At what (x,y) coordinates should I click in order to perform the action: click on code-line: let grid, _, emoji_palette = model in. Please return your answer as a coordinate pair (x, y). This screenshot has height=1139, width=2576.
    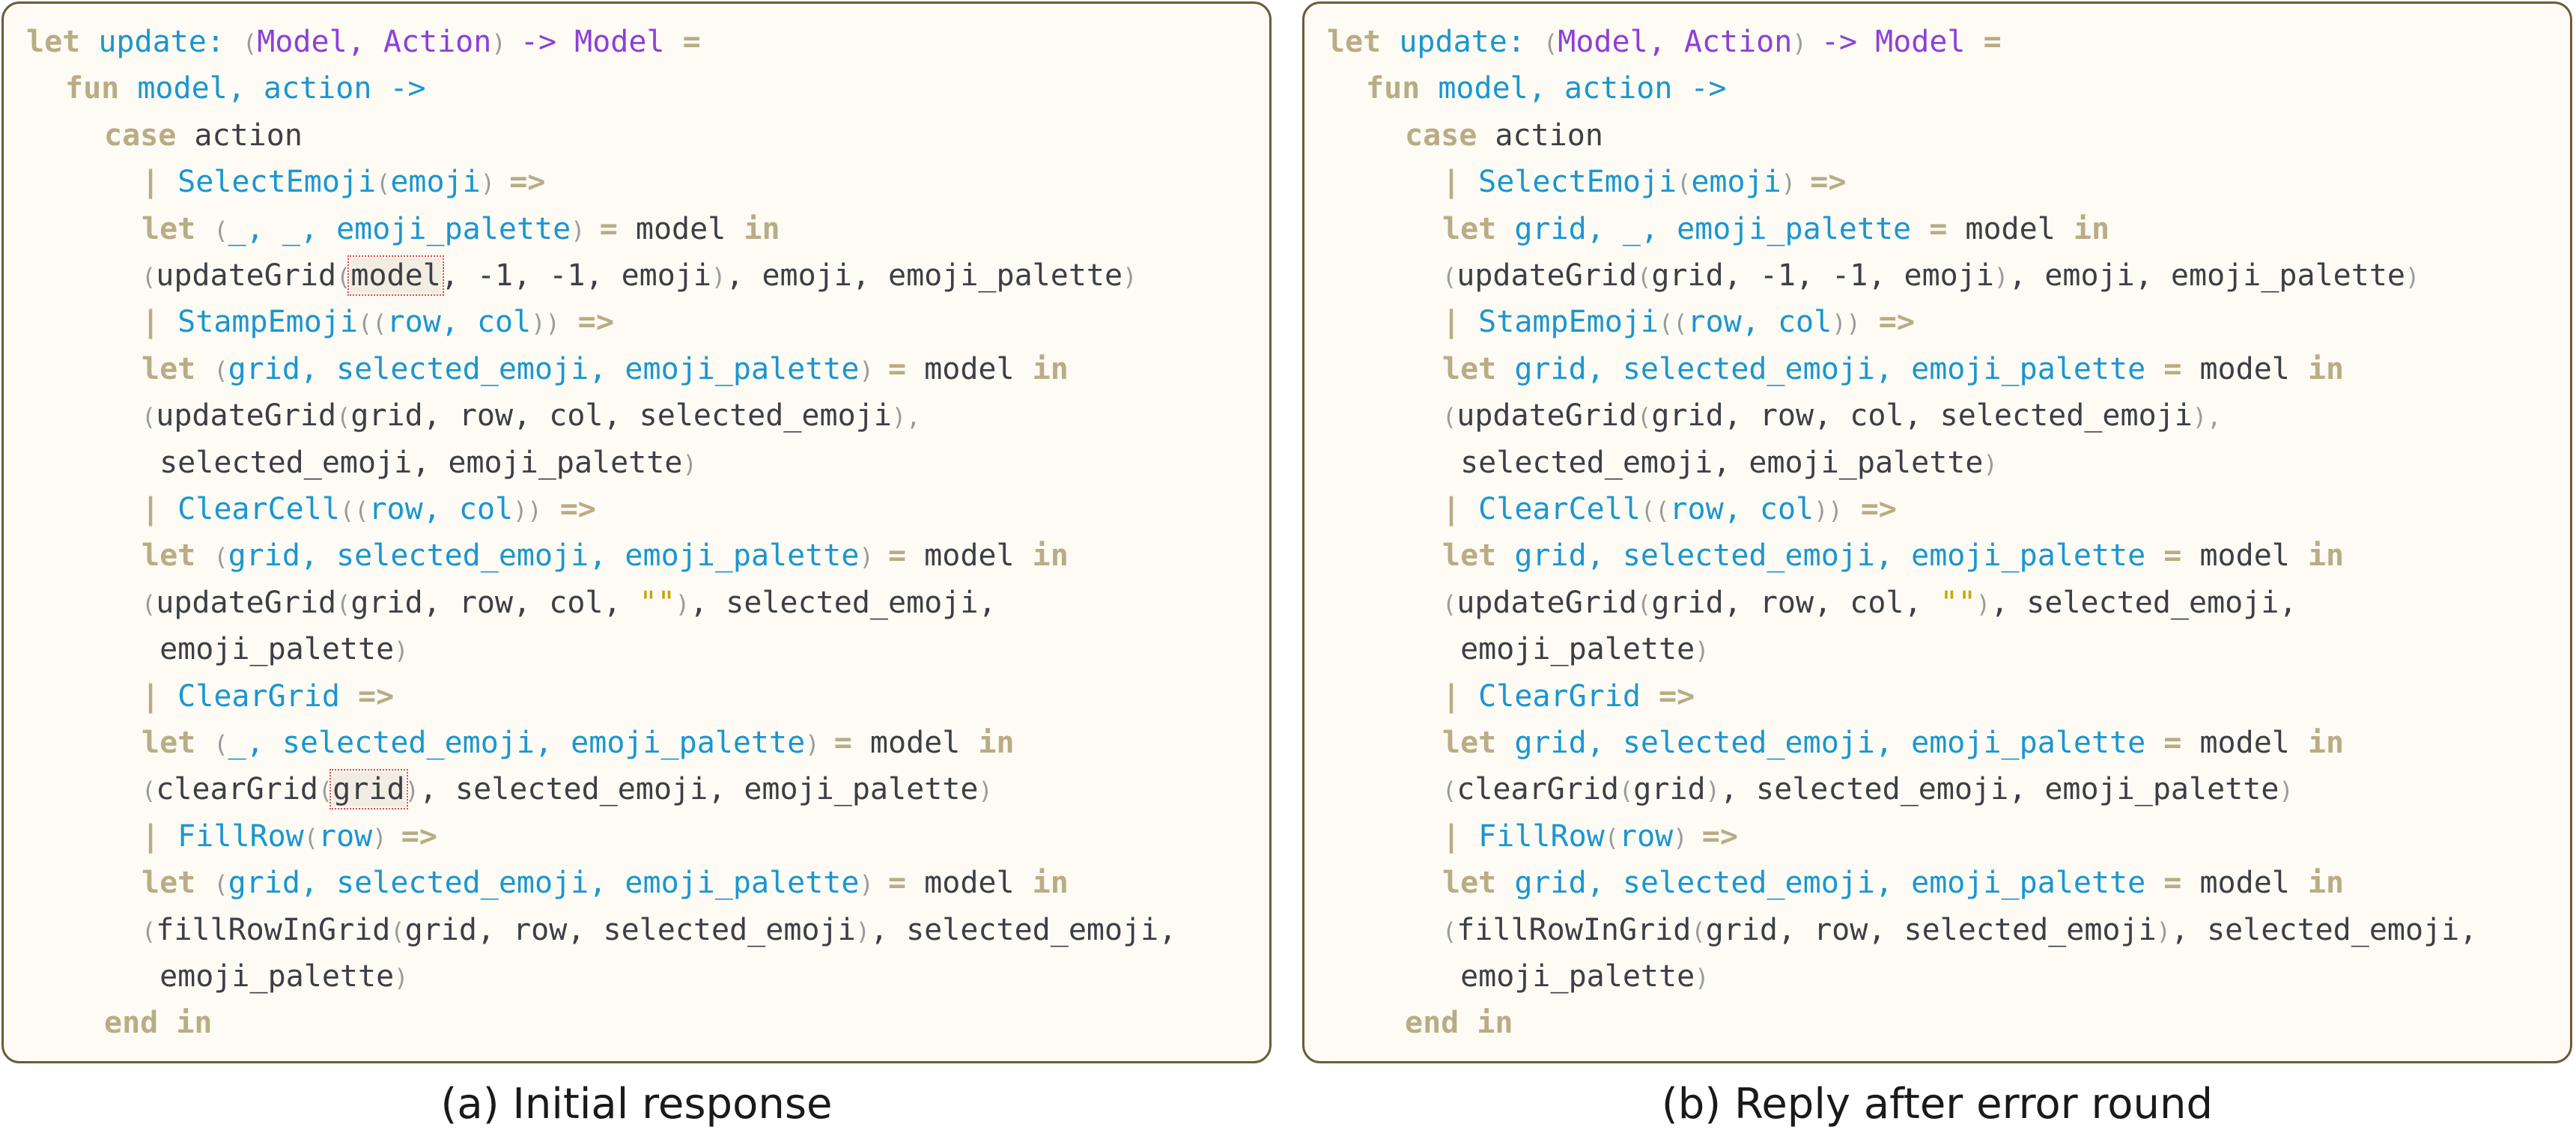
    Looking at the image, I should click on (1775, 229).